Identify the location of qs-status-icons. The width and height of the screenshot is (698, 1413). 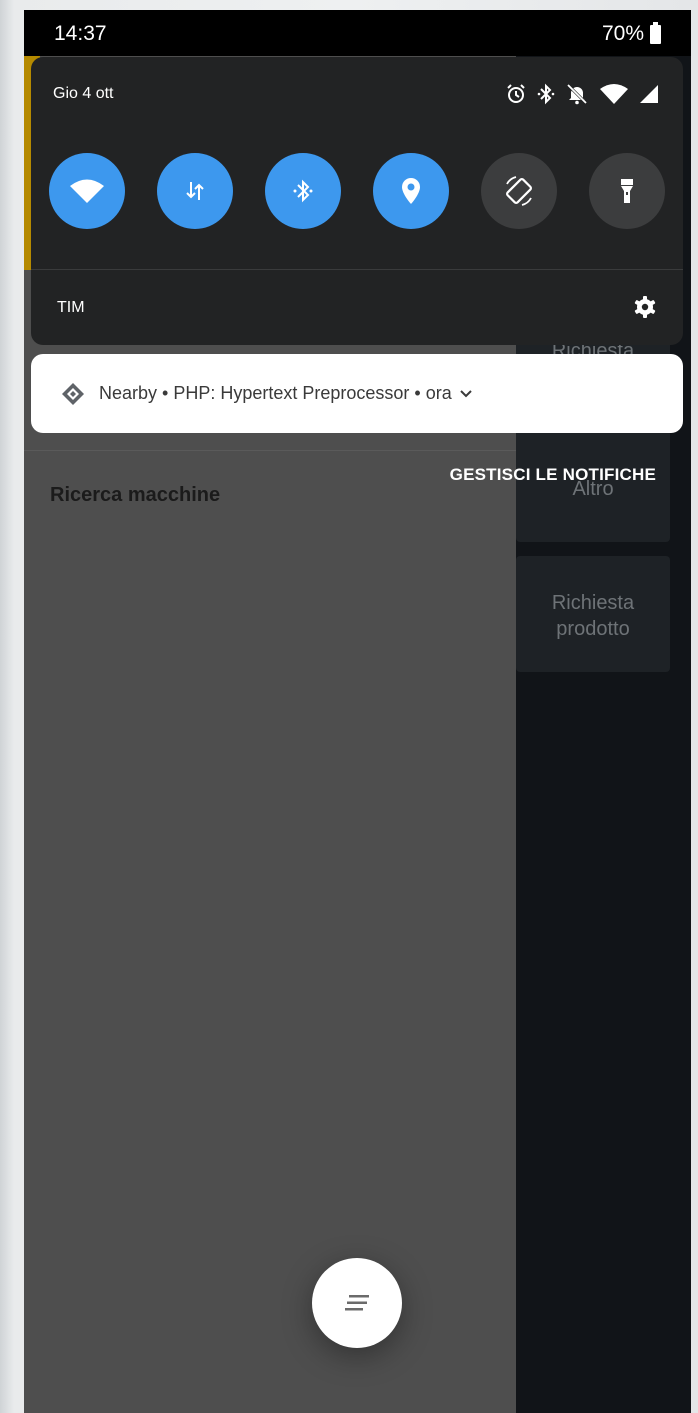
(582, 94).